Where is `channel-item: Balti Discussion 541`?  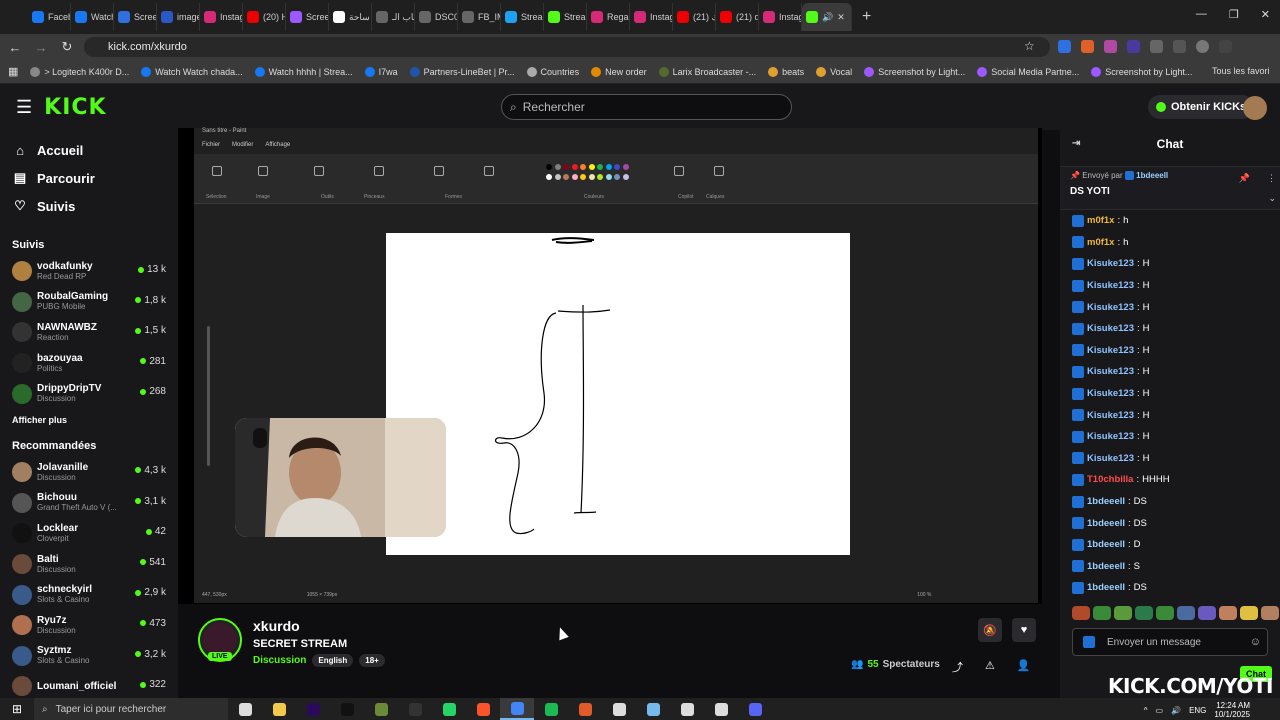 channel-item: Balti Discussion 541 is located at coordinates (89, 564).